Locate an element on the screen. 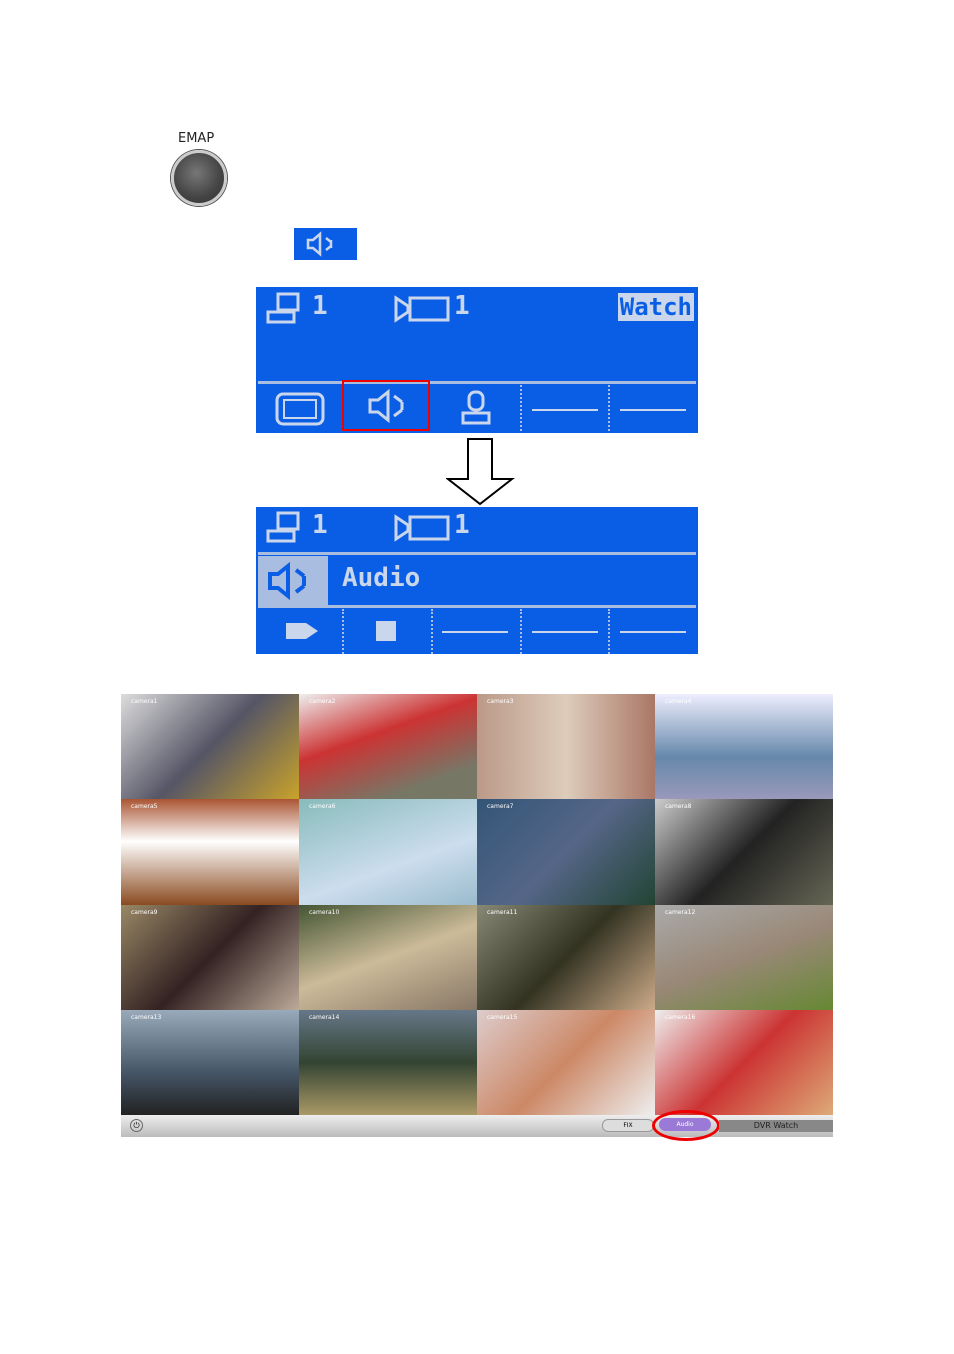 This screenshot has width=954, height=1354. camera-label: camera15 is located at coordinates (502, 1017).